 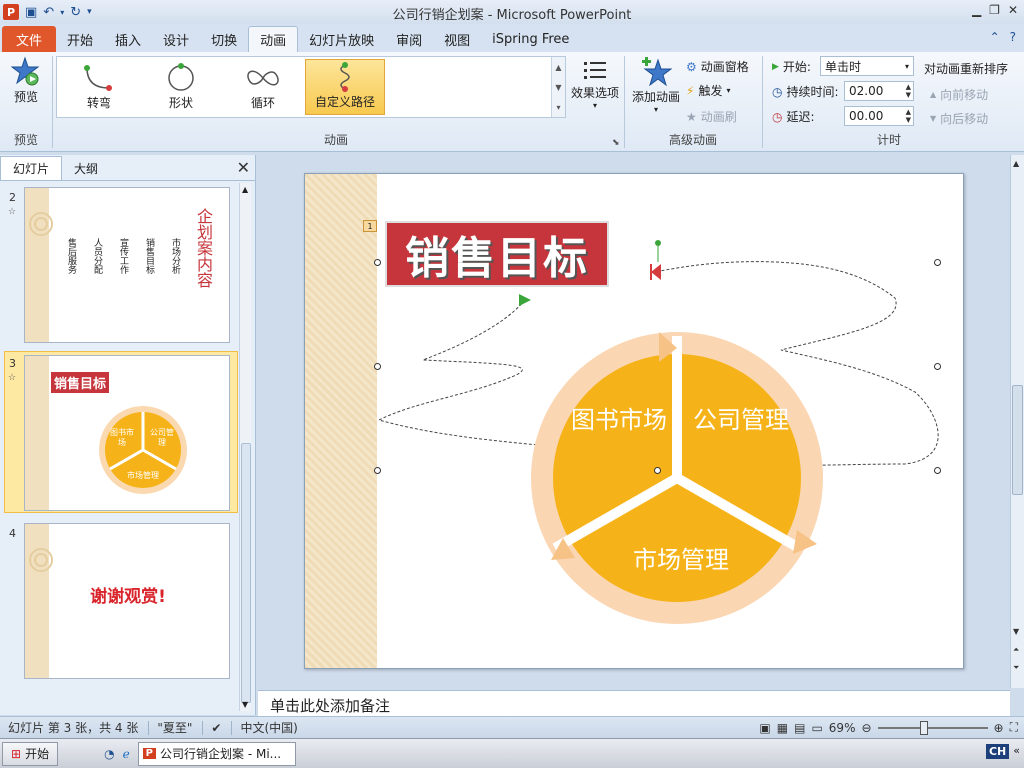 What do you see at coordinates (109, 754) in the screenshot?
I see `quick-launch-icon: ◔` at bounding box center [109, 754].